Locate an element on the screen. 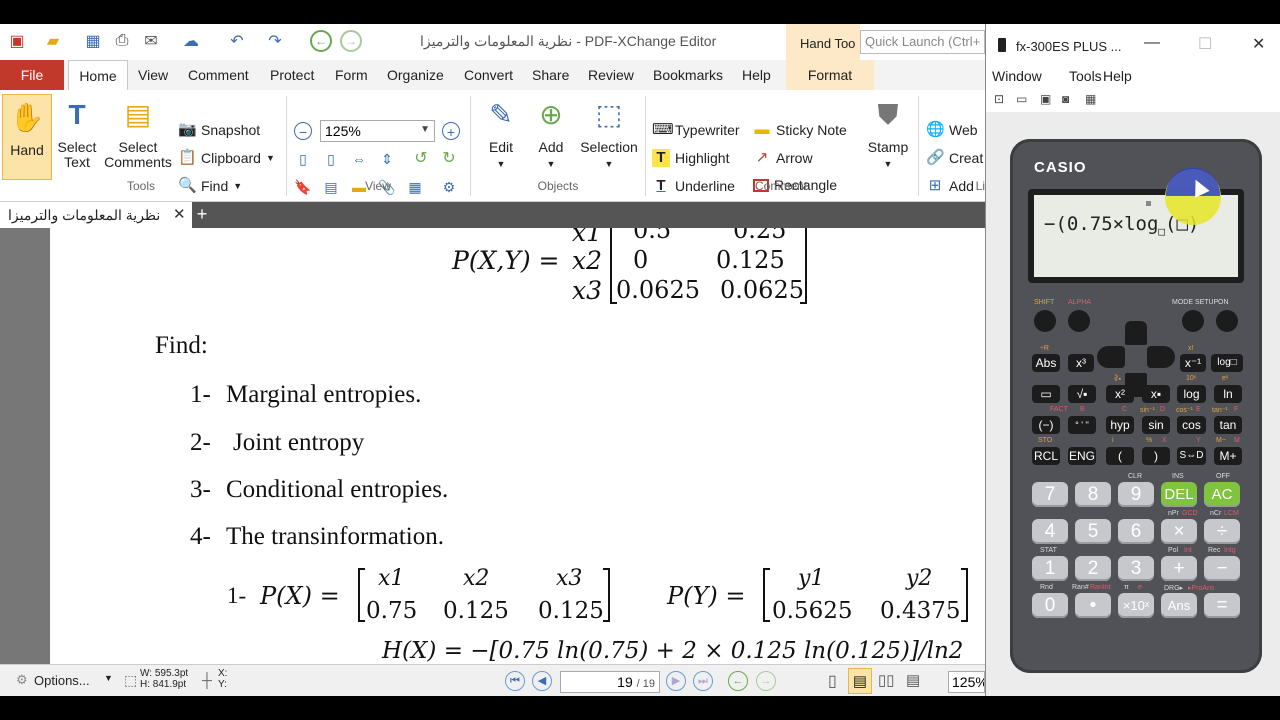  s-d-key: S⇔D is located at coordinates (1191, 456).